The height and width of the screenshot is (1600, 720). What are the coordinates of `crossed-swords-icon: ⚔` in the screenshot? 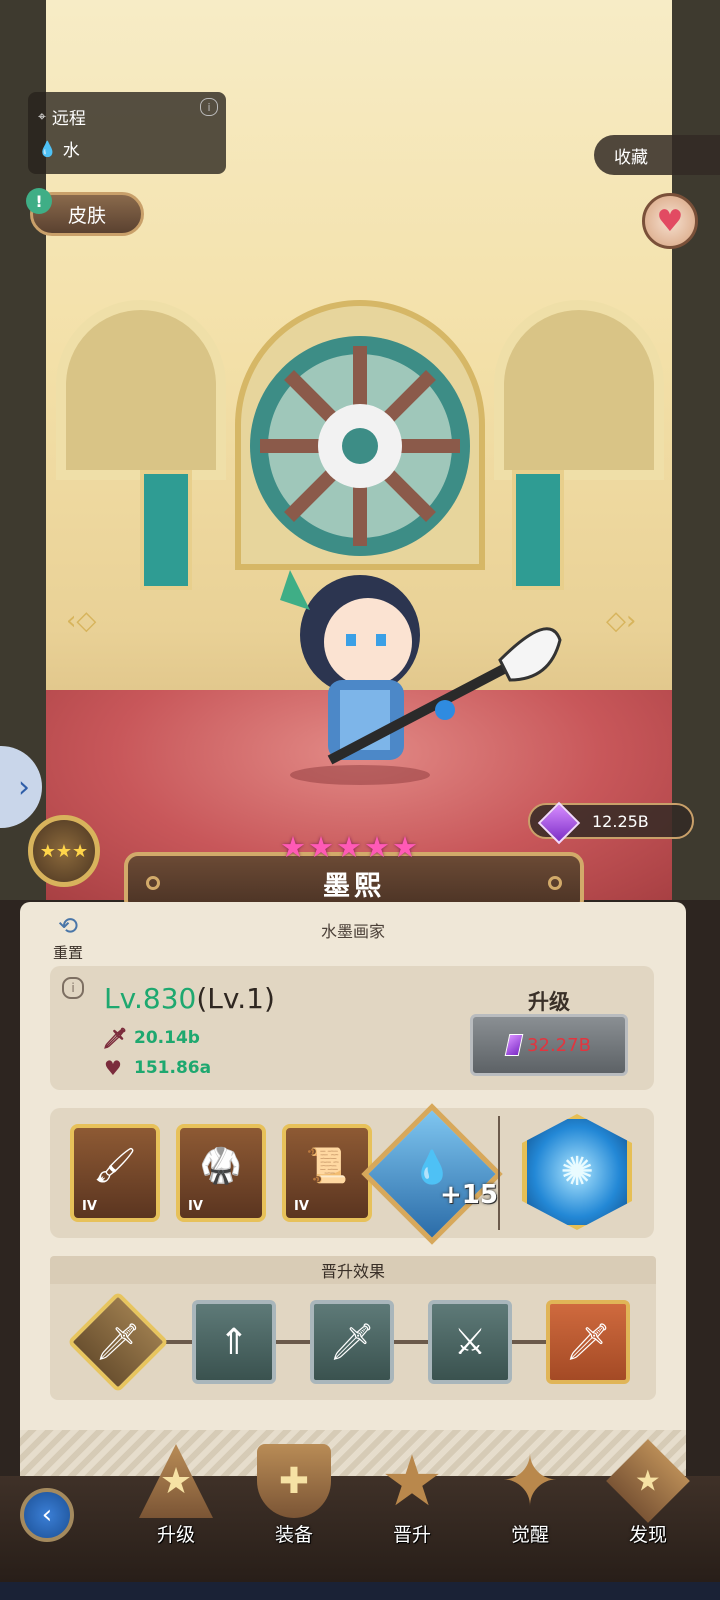 It's located at (470, 1342).